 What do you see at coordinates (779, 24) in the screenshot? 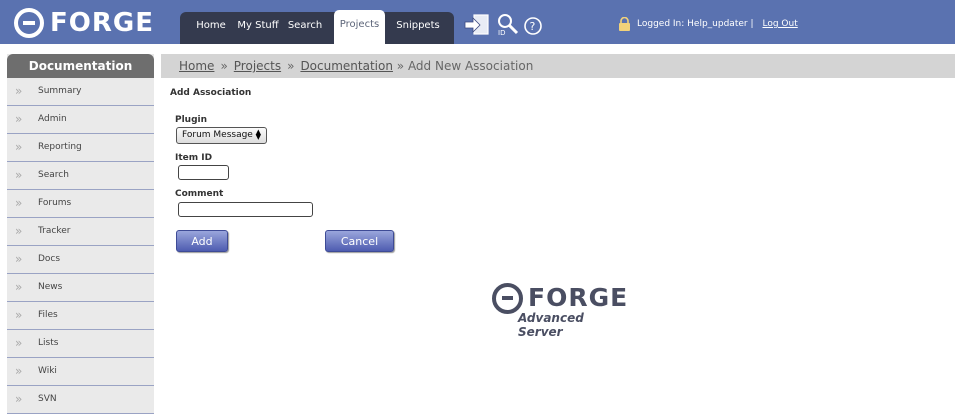
I see `logout-link: Log Out` at bounding box center [779, 24].